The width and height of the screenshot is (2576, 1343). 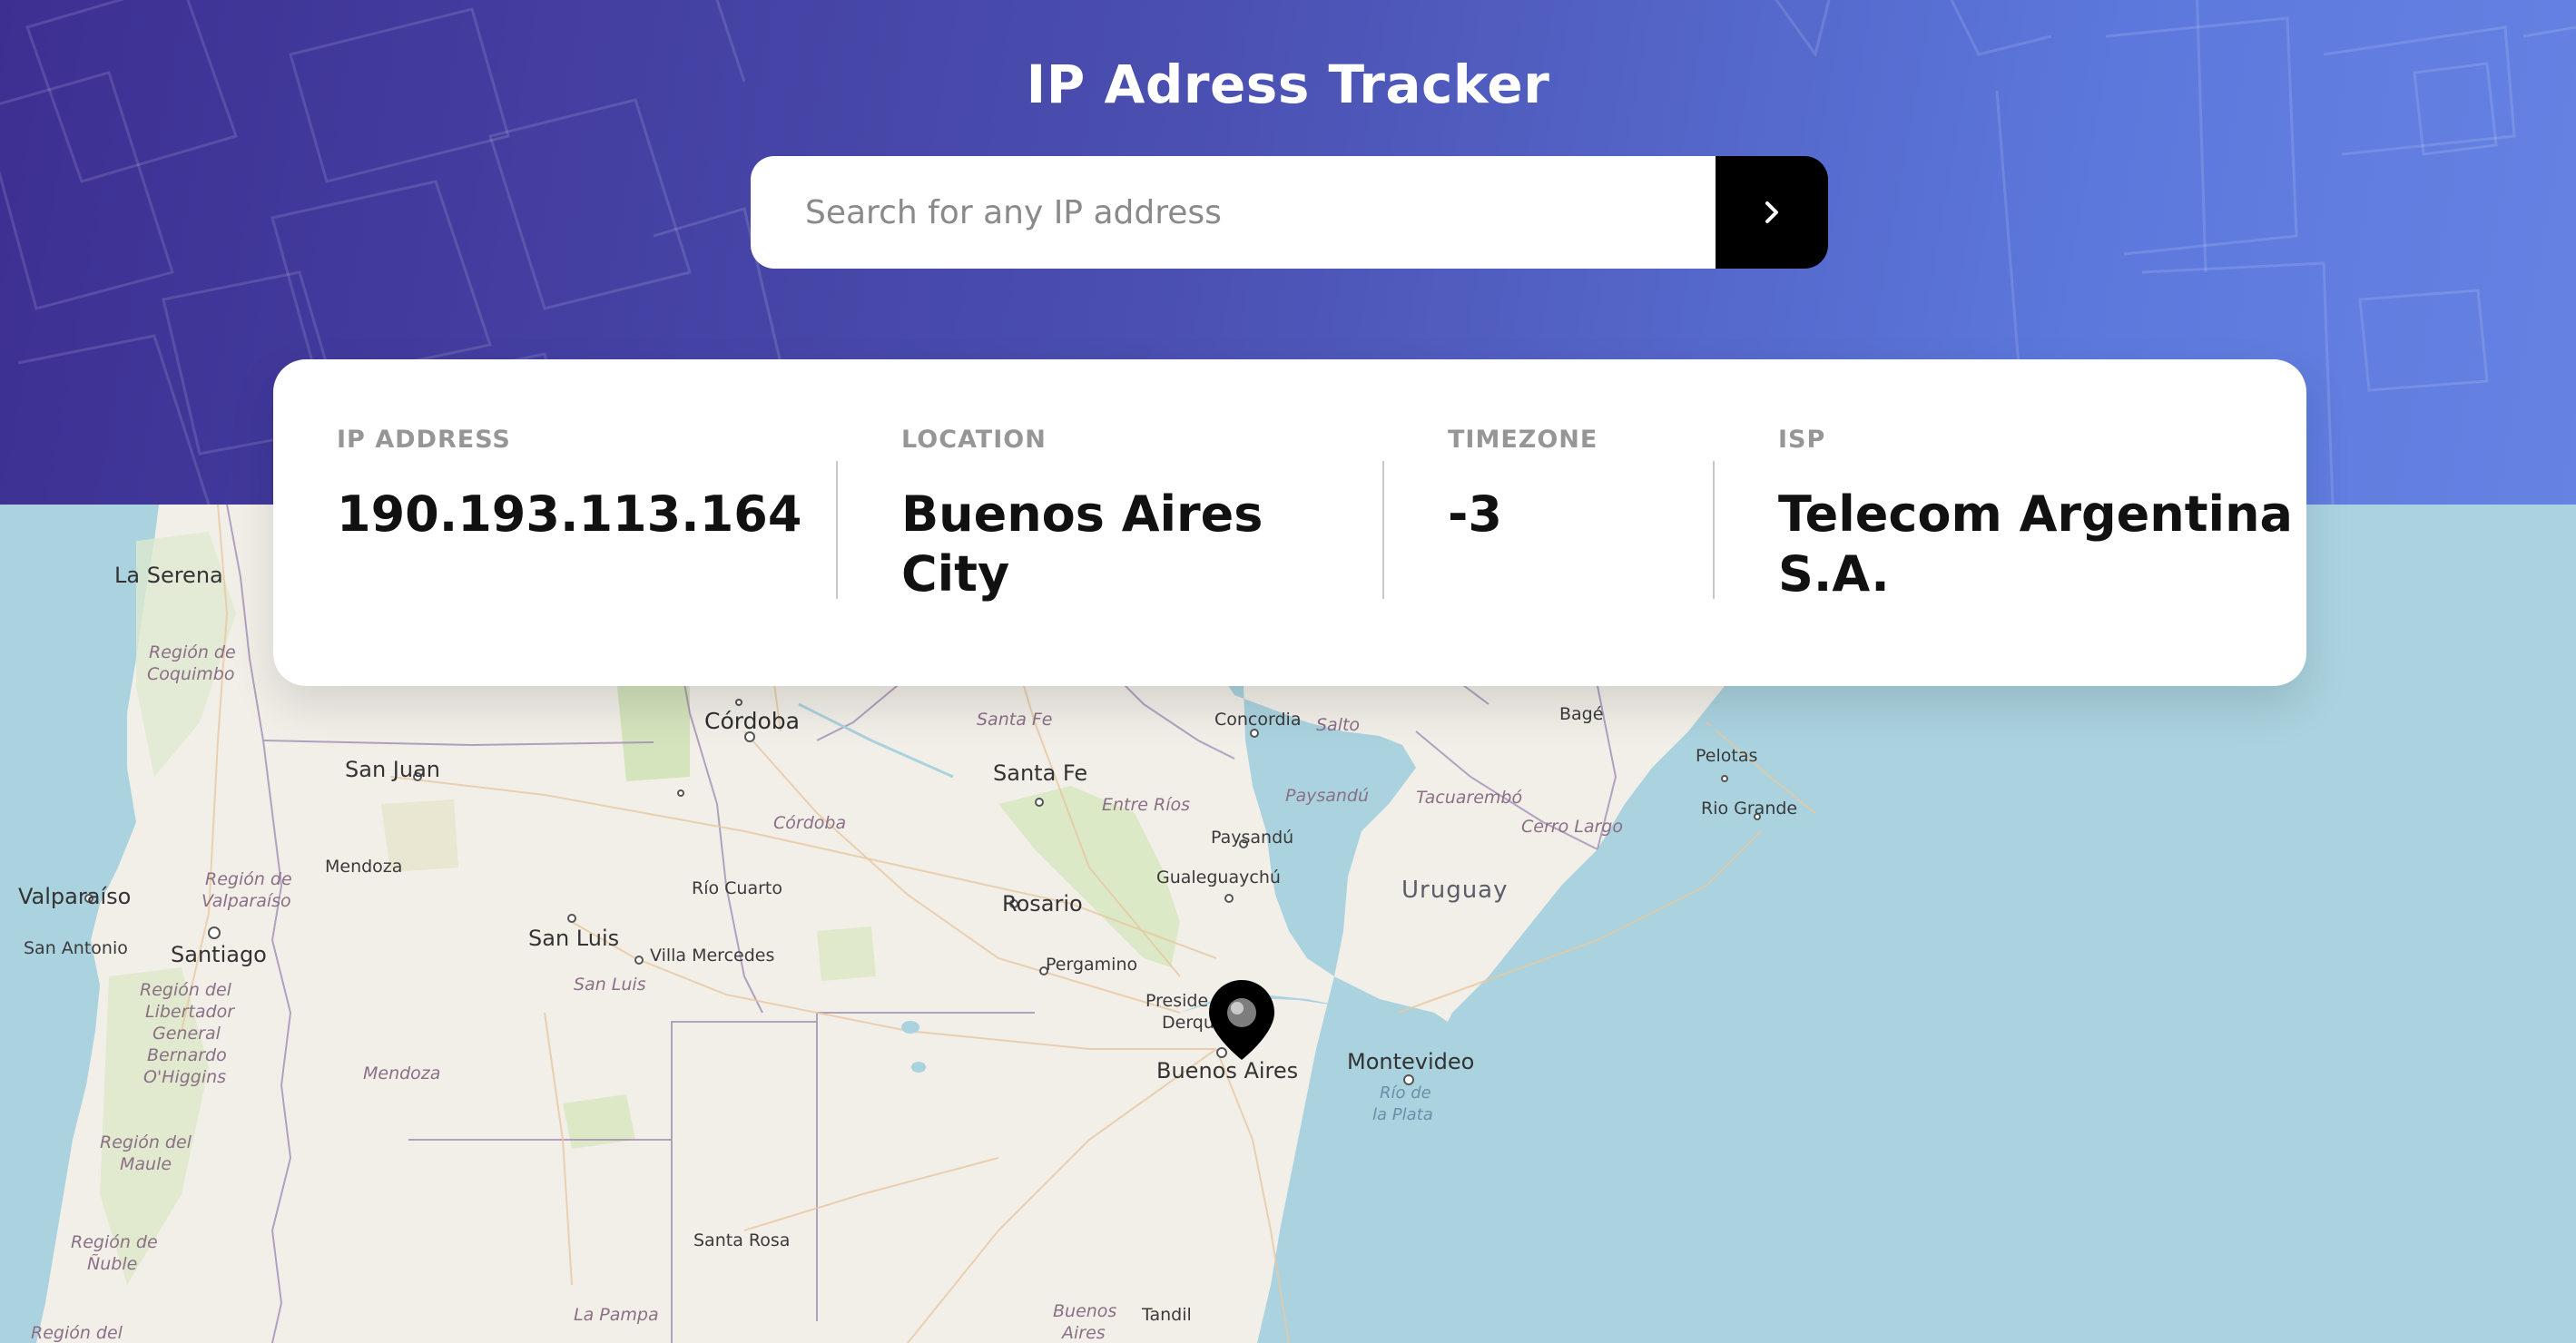 What do you see at coordinates (1258, 720) in the screenshot?
I see `map-label-concordia: Concordia` at bounding box center [1258, 720].